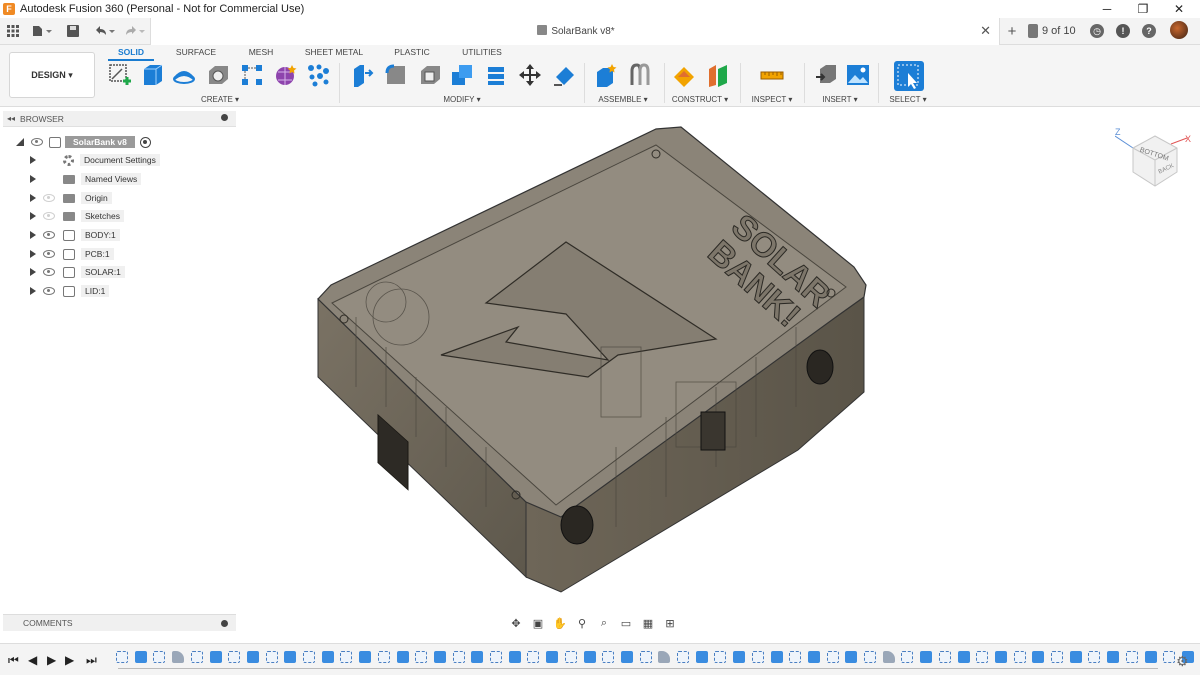 The height and width of the screenshot is (675, 1200). What do you see at coordinates (362, 75) in the screenshot?
I see `press-pull-icon` at bounding box center [362, 75].